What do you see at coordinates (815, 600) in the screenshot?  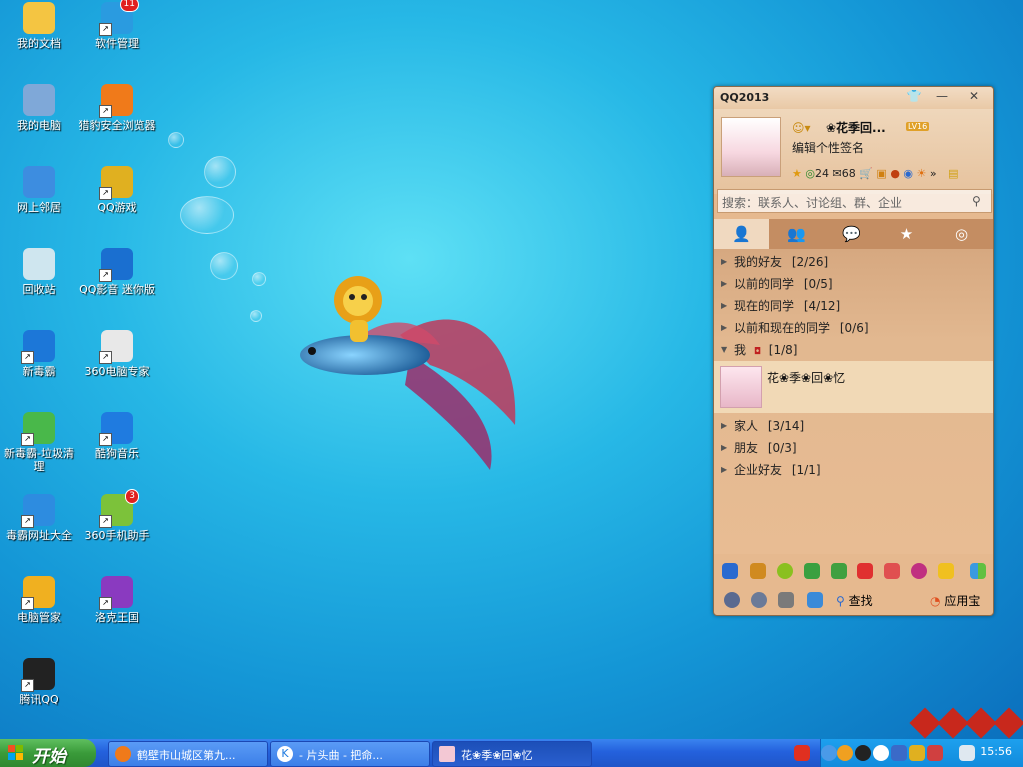 I see `folder-icon` at bounding box center [815, 600].